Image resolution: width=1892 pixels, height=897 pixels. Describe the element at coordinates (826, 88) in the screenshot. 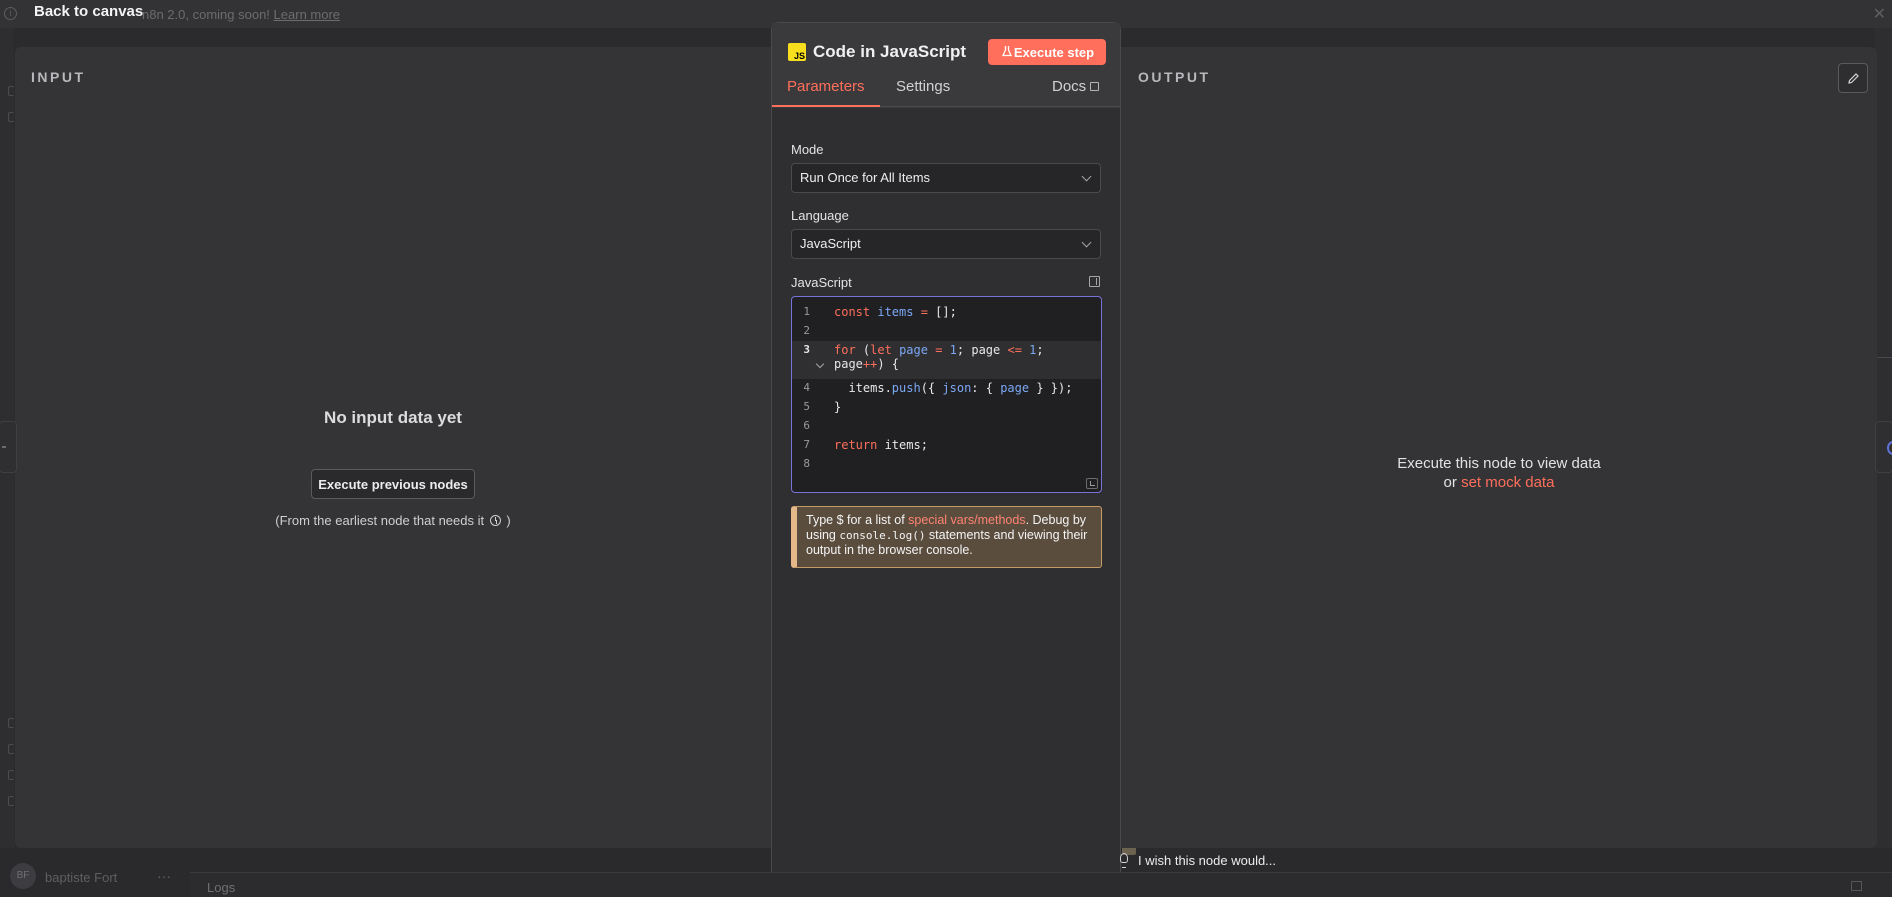

I see `tab-parameters: Parameters` at that location.